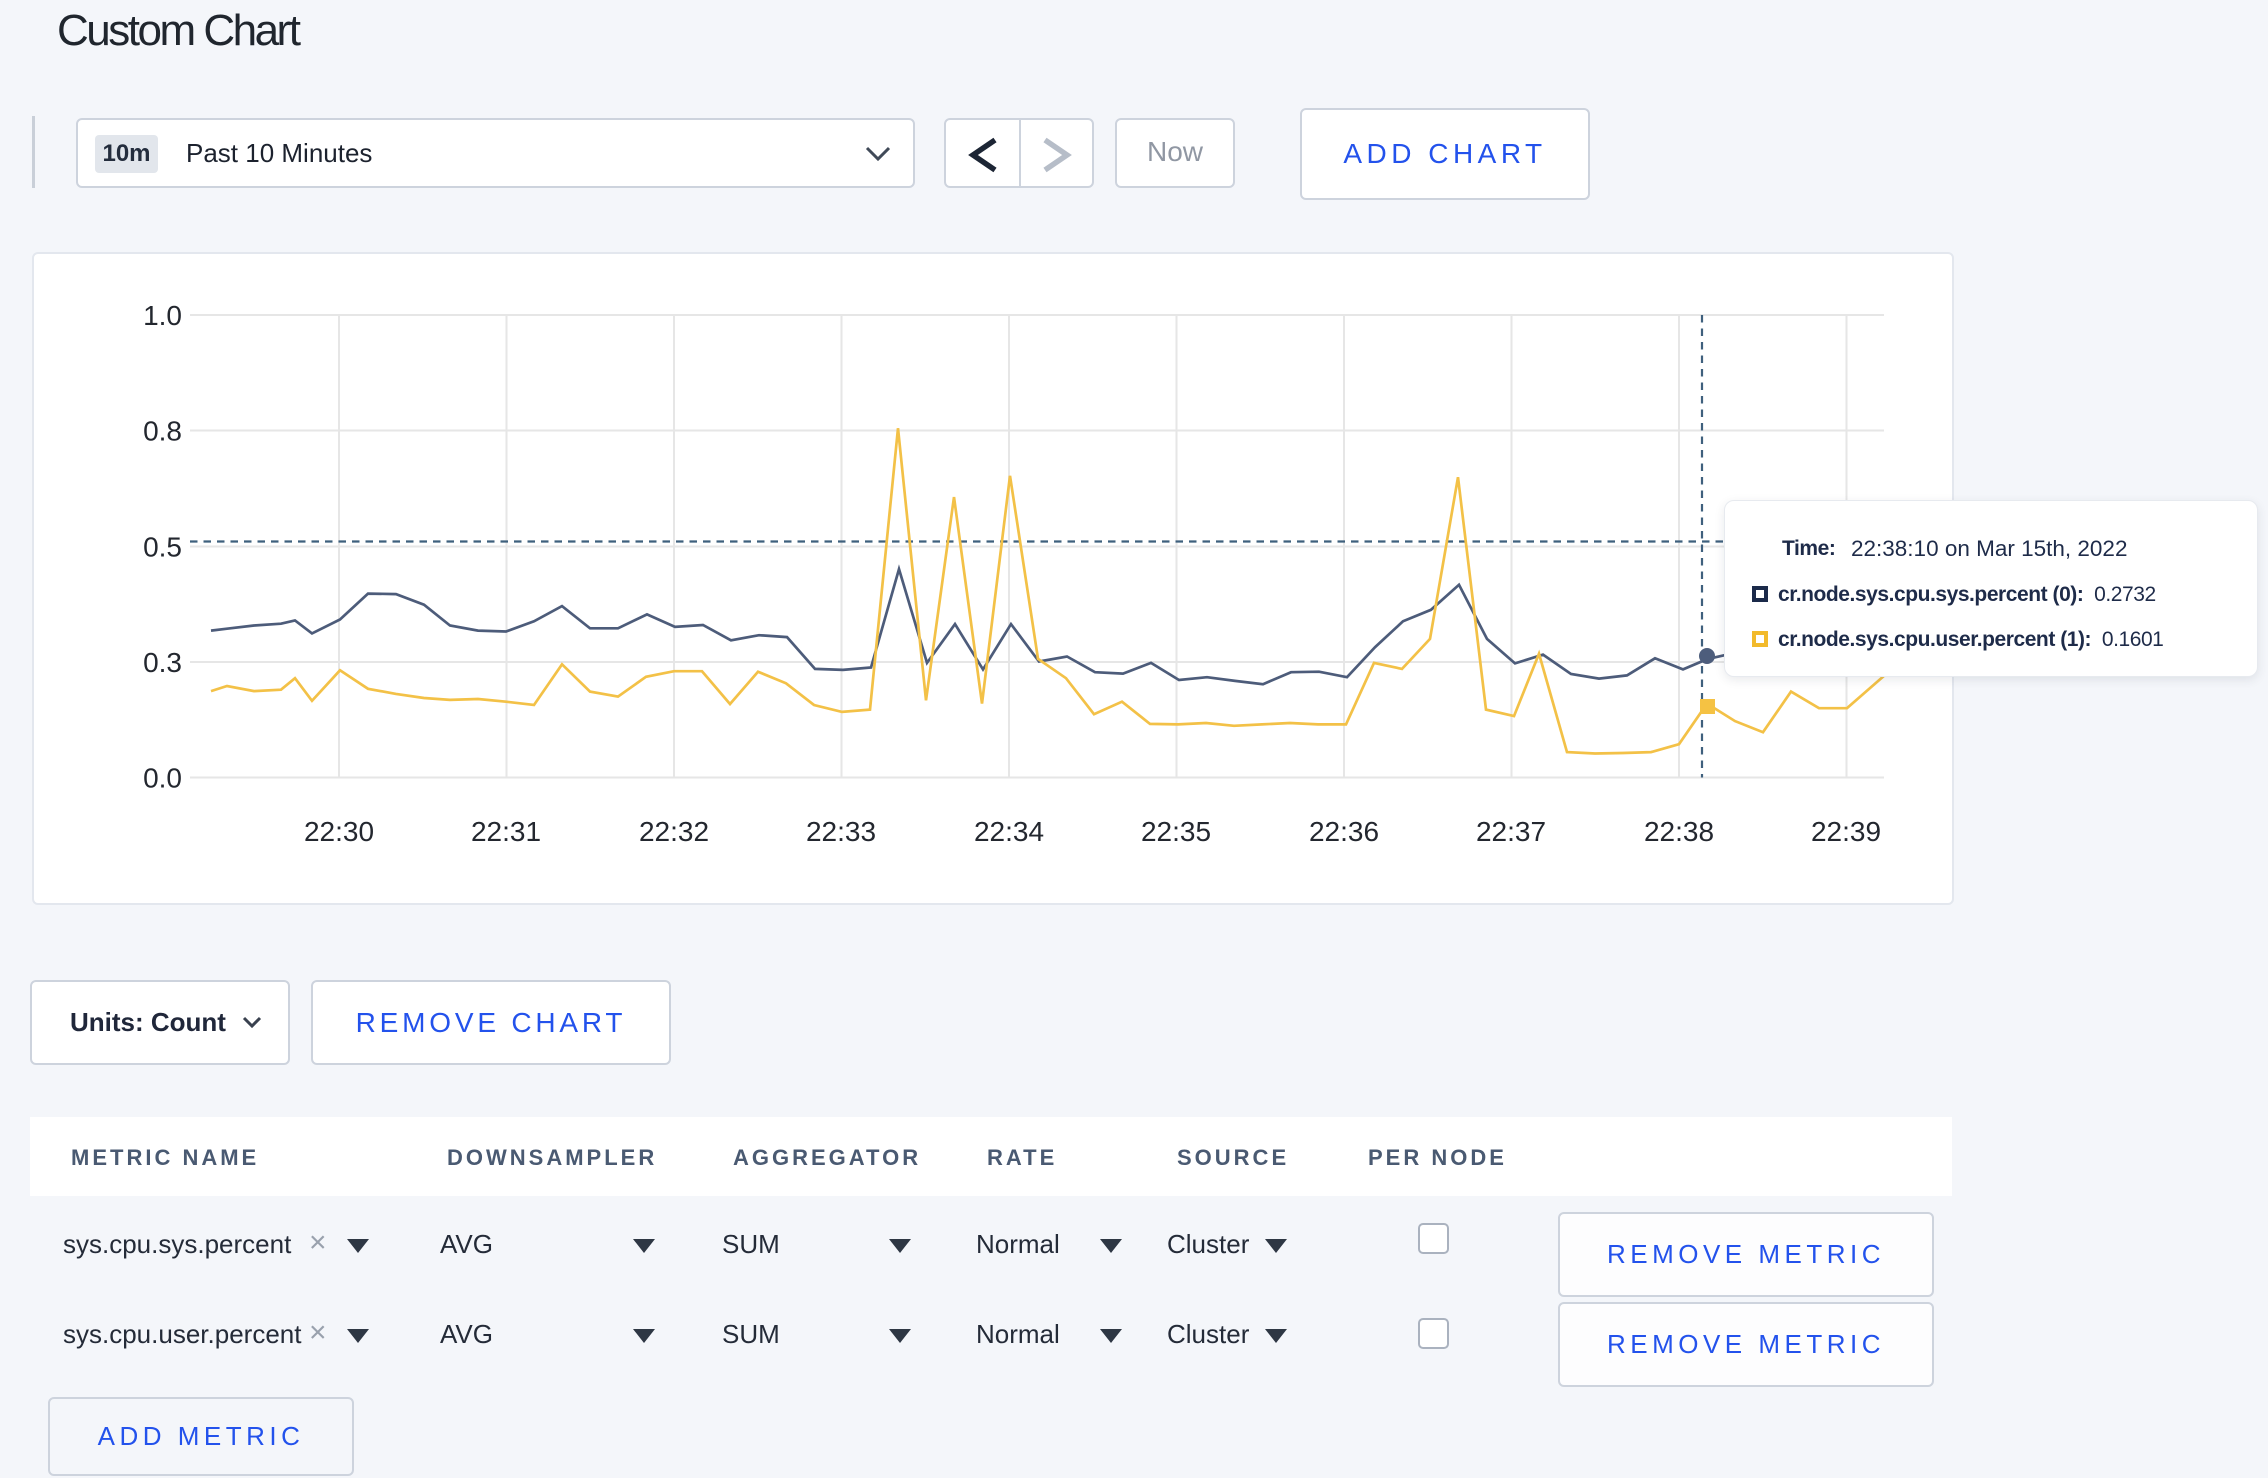 Image resolution: width=2268 pixels, height=1478 pixels. Describe the element at coordinates (1846, 831) in the screenshot. I see `svg-text: 22:39` at that location.